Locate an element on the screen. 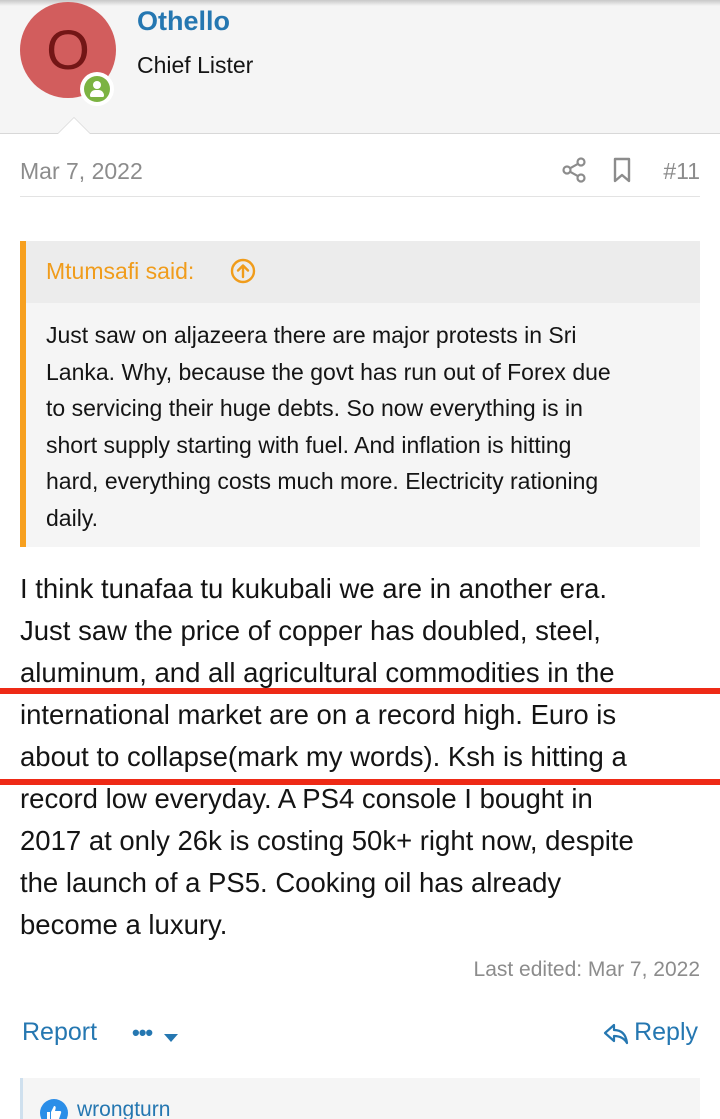  reply-button: Reply is located at coordinates (666, 1032).